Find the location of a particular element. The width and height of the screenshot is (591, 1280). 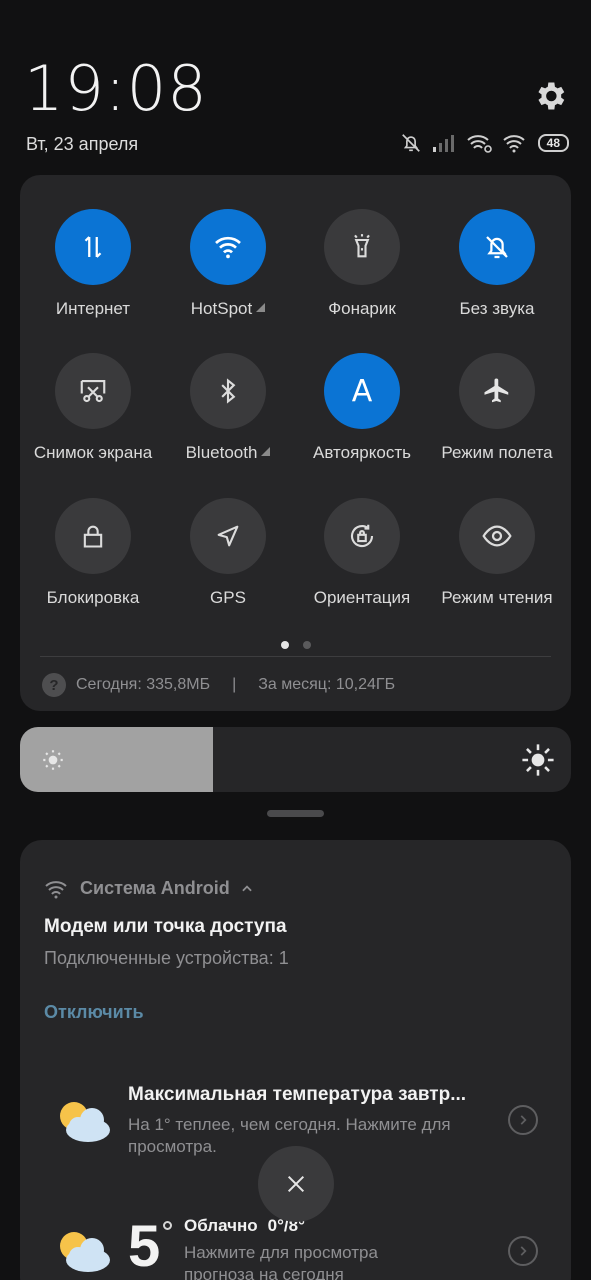

tile-silent: Без звука is located at coordinates (497, 264).